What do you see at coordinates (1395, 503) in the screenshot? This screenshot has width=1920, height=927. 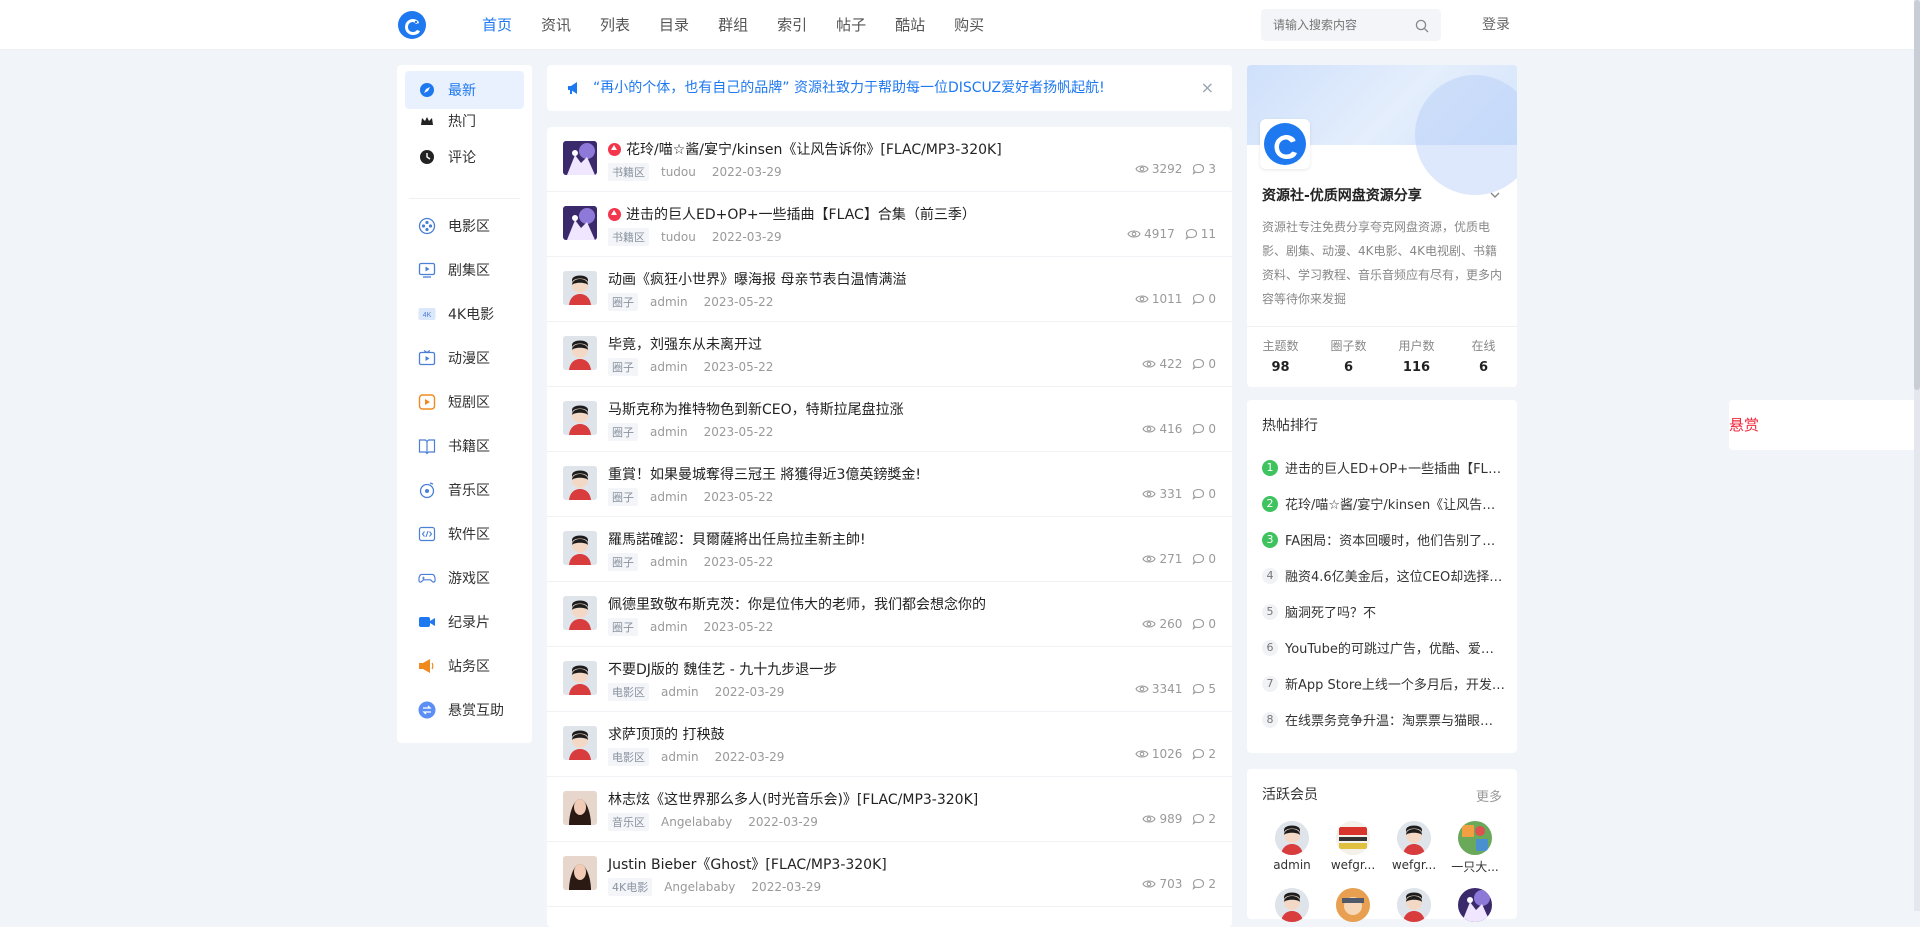 I see `hot-thread-title: 花玲/喵☆酱/宴宁/kinsen《让风告诉你》` at bounding box center [1395, 503].